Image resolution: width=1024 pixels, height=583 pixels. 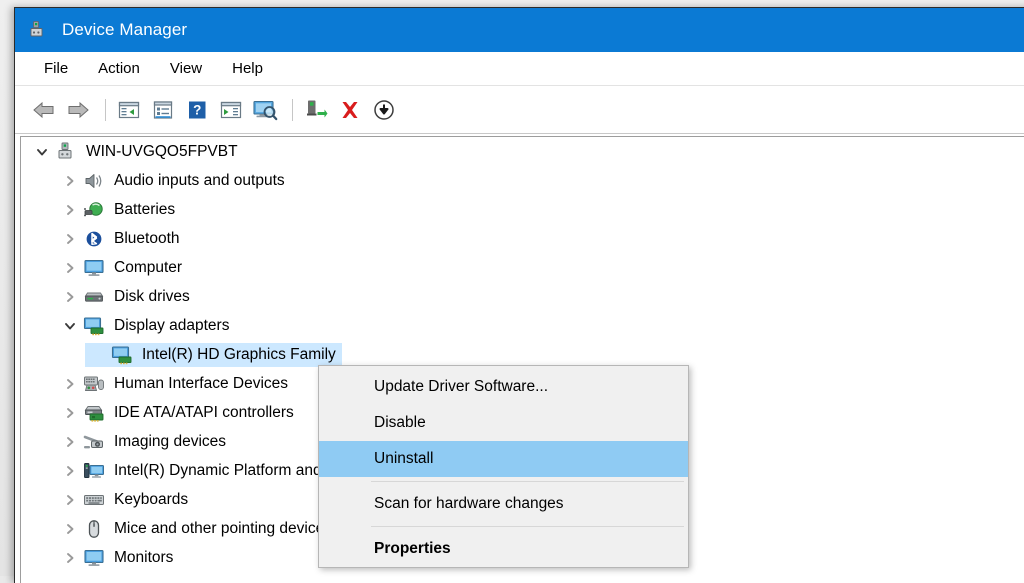 I want to click on menu-help: Help, so click(x=247, y=68).